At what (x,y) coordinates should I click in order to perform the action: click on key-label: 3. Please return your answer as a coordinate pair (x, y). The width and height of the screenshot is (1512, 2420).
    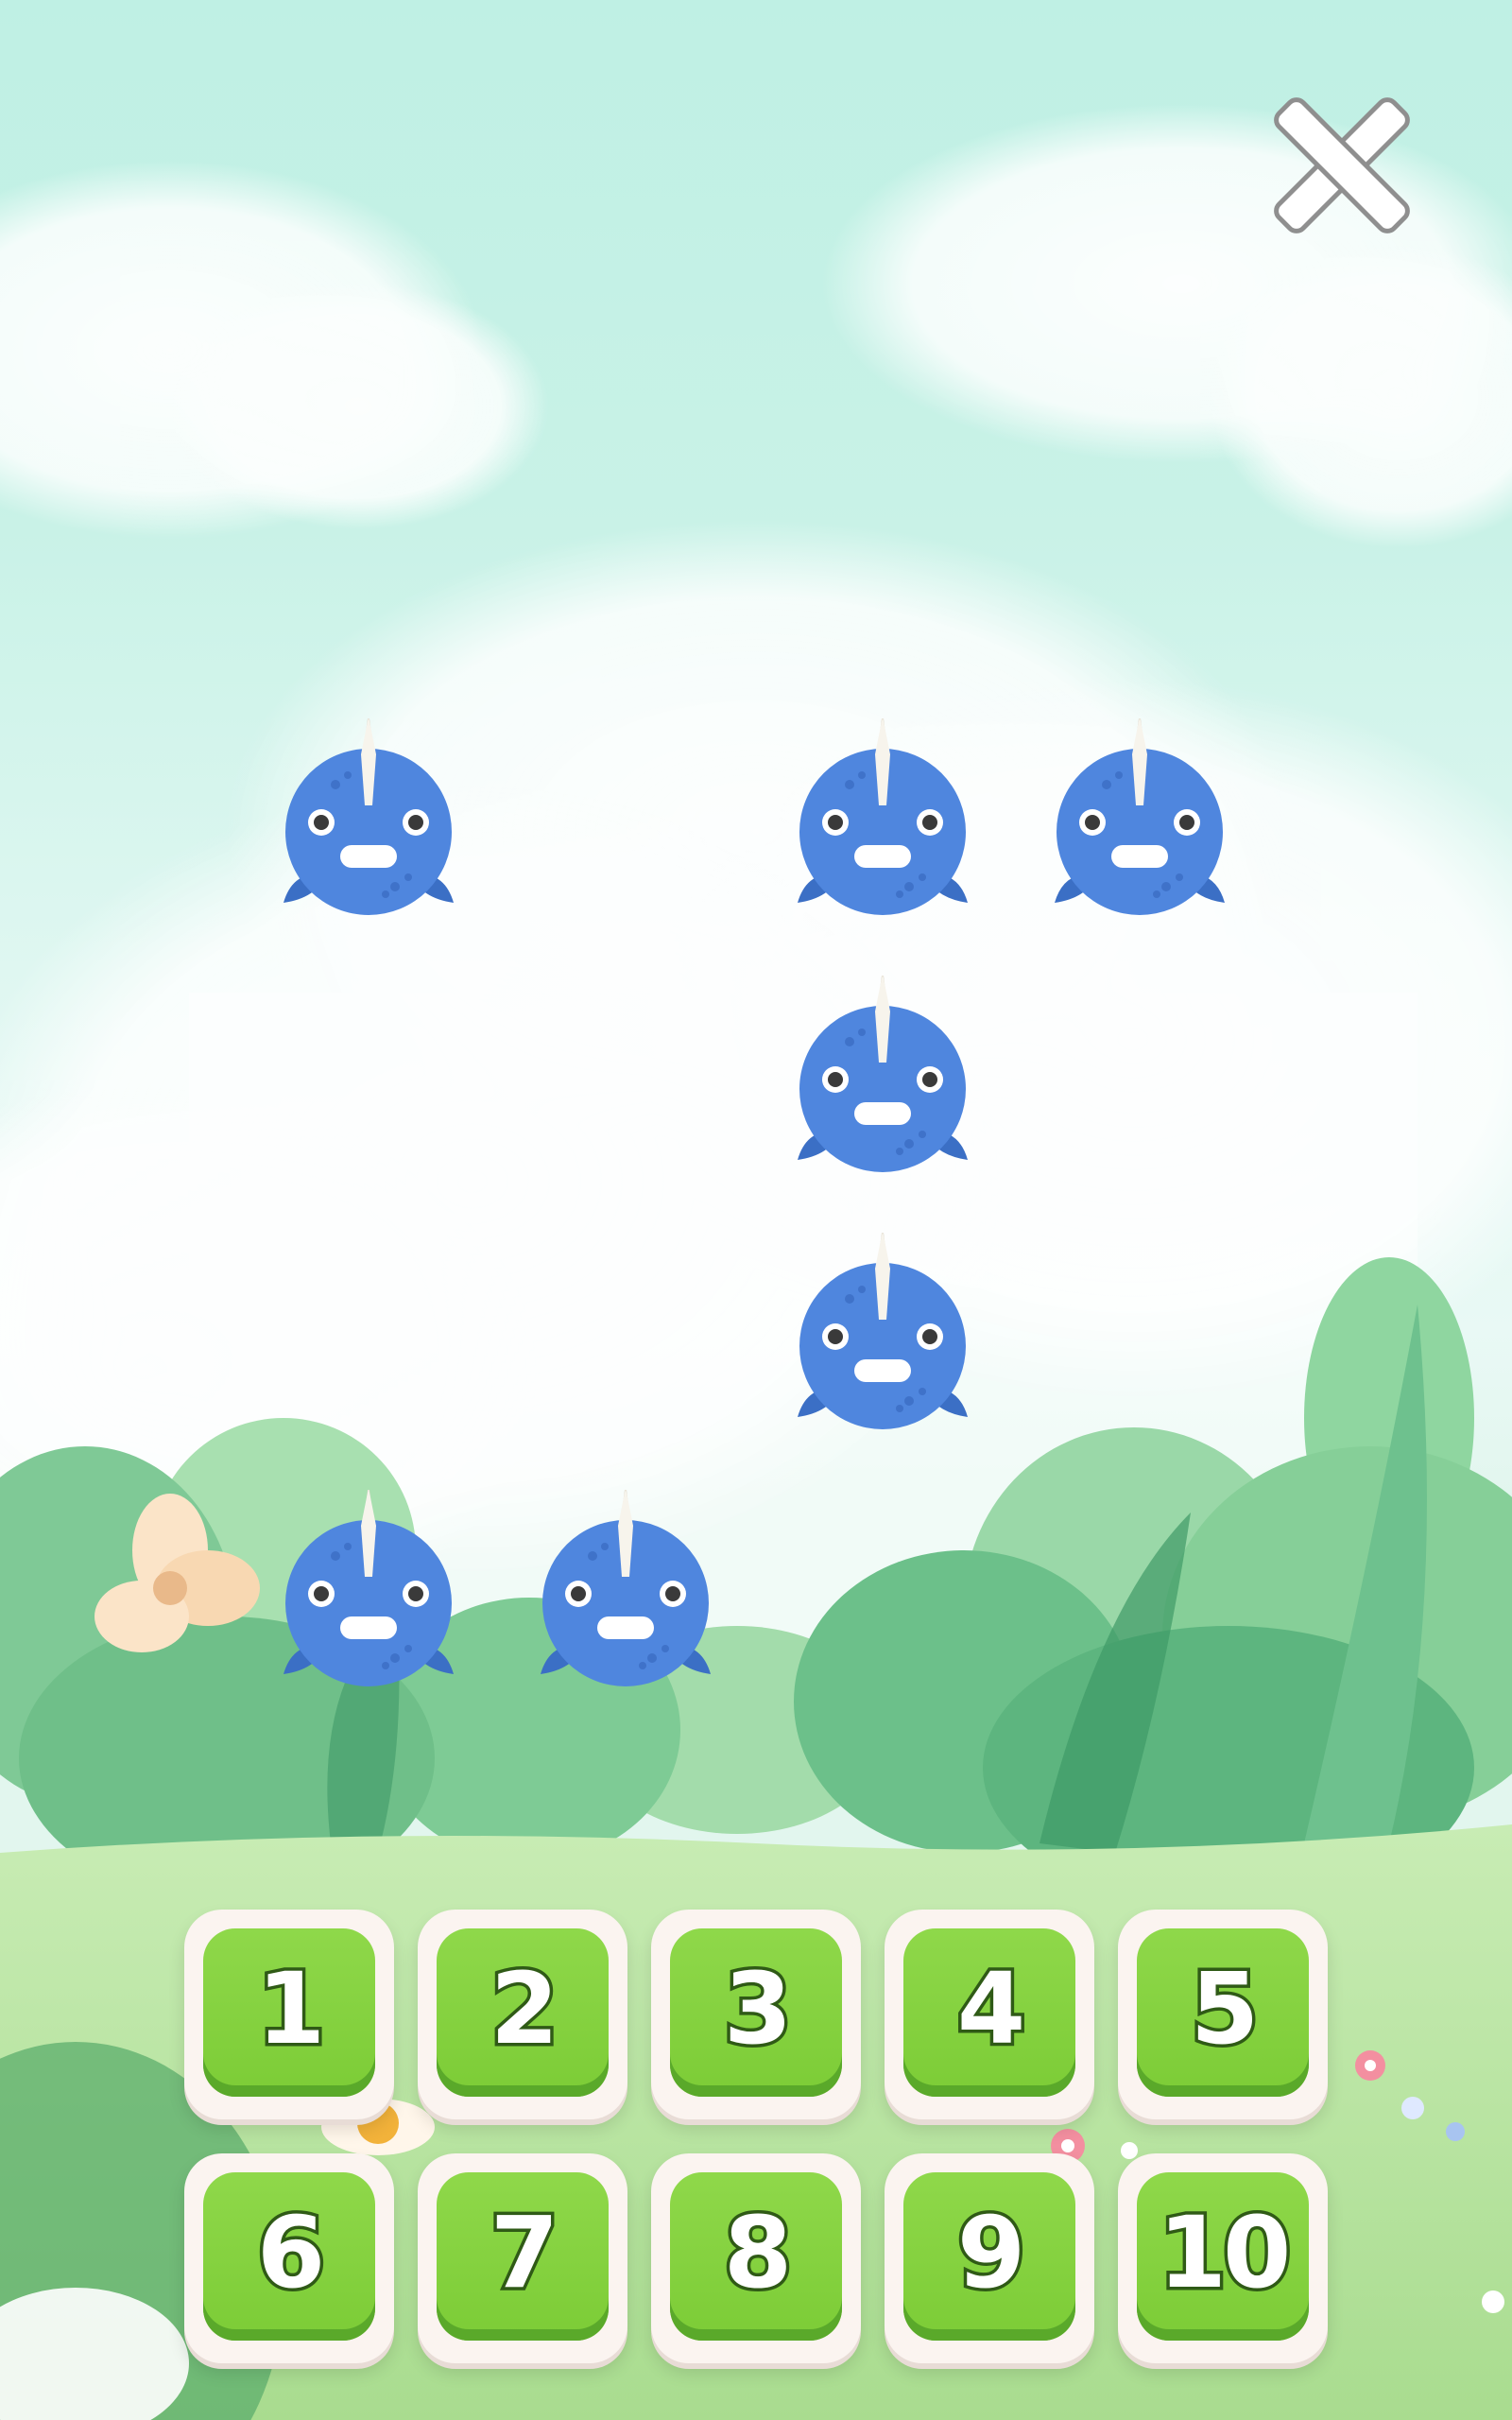
    Looking at the image, I should click on (757, 2008).